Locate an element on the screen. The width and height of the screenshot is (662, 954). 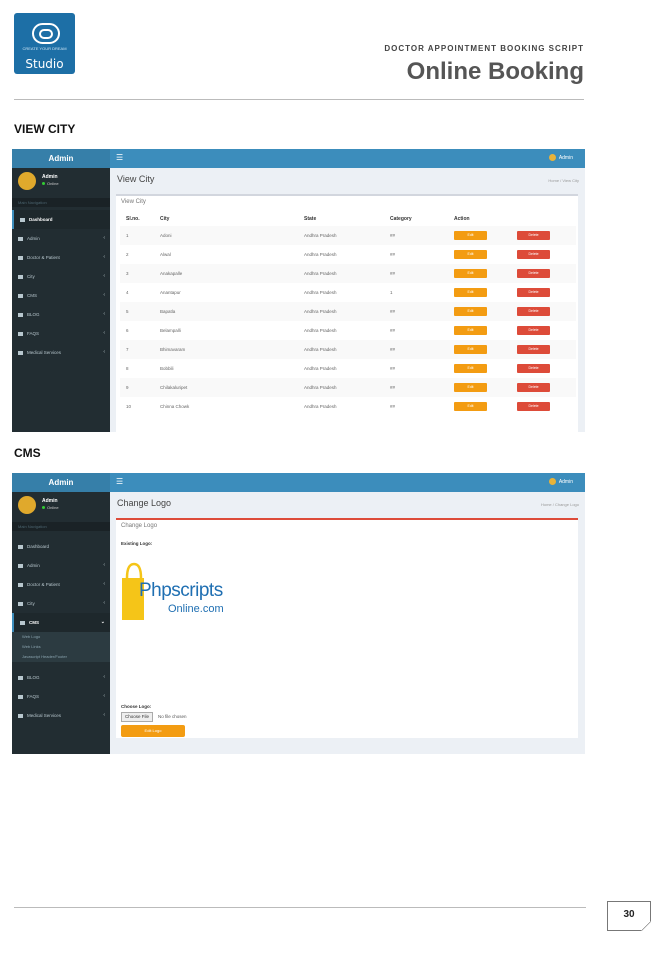
sidebar-subitem-javascript: Javascript Header/Footer is located at coordinates (61, 657).